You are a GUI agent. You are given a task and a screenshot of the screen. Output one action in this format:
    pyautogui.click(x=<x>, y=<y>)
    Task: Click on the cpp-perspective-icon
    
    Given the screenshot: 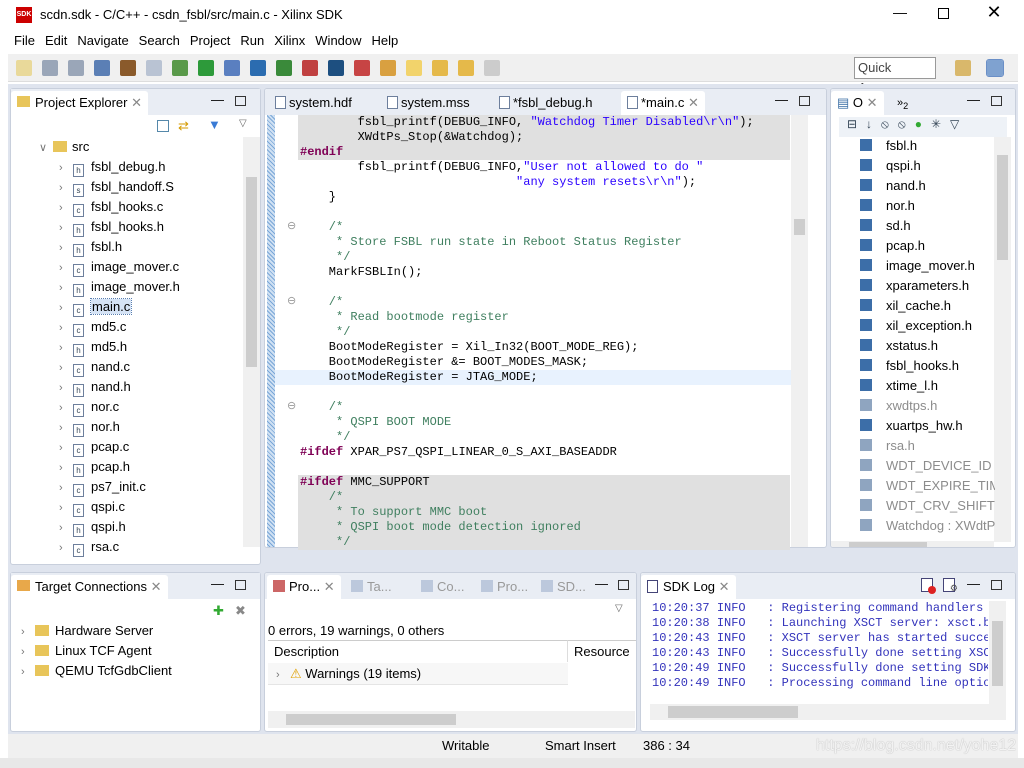 What is the action you would take?
    pyautogui.click(x=995, y=68)
    